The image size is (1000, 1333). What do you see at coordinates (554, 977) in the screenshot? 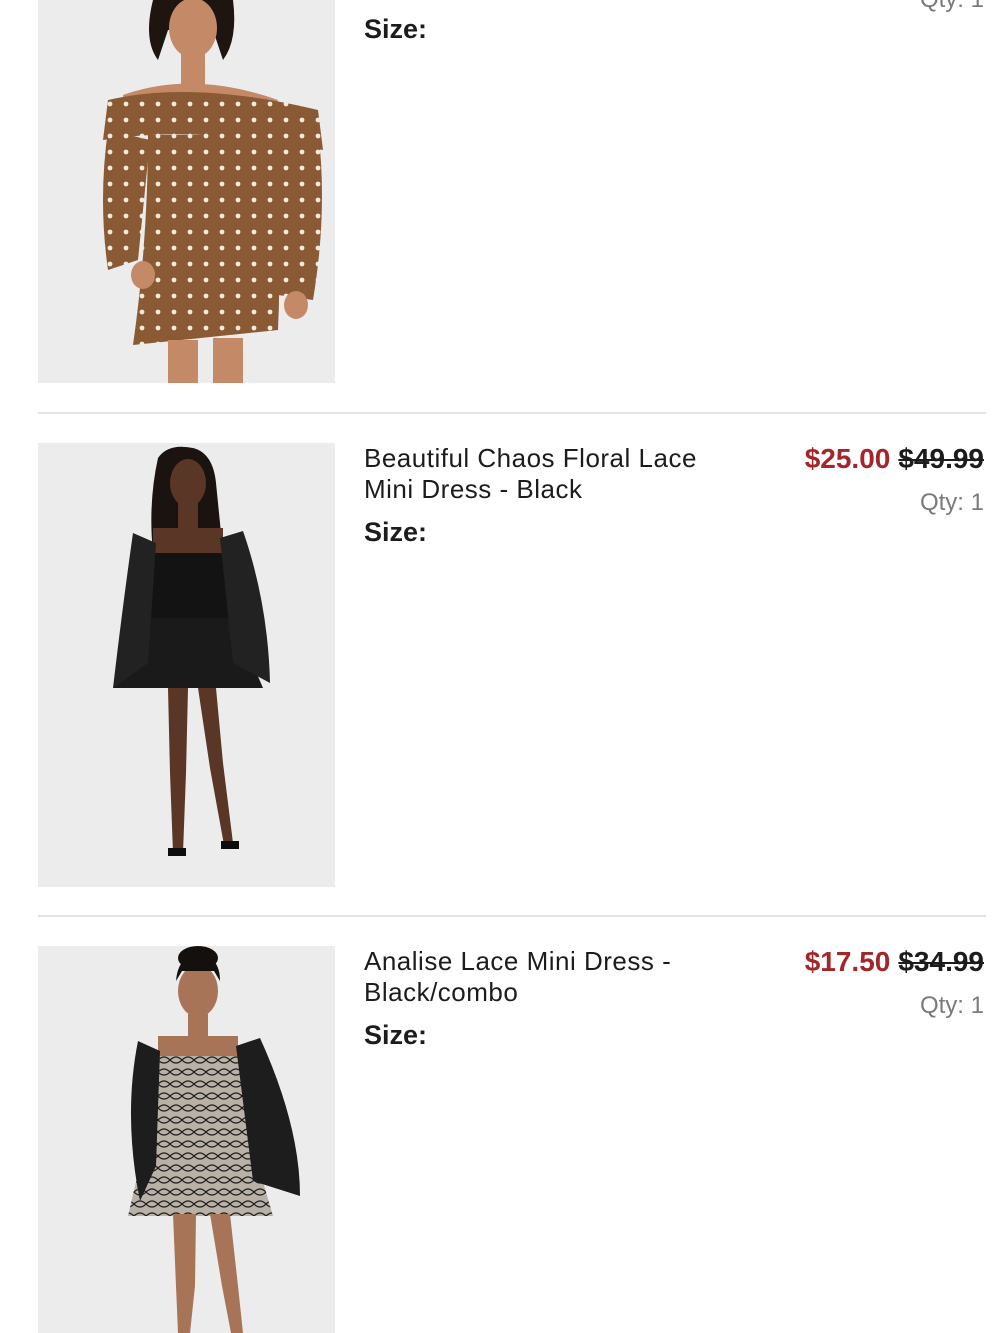
I see `product-name: Analise Lace Mini Dress - Black/combo` at bounding box center [554, 977].